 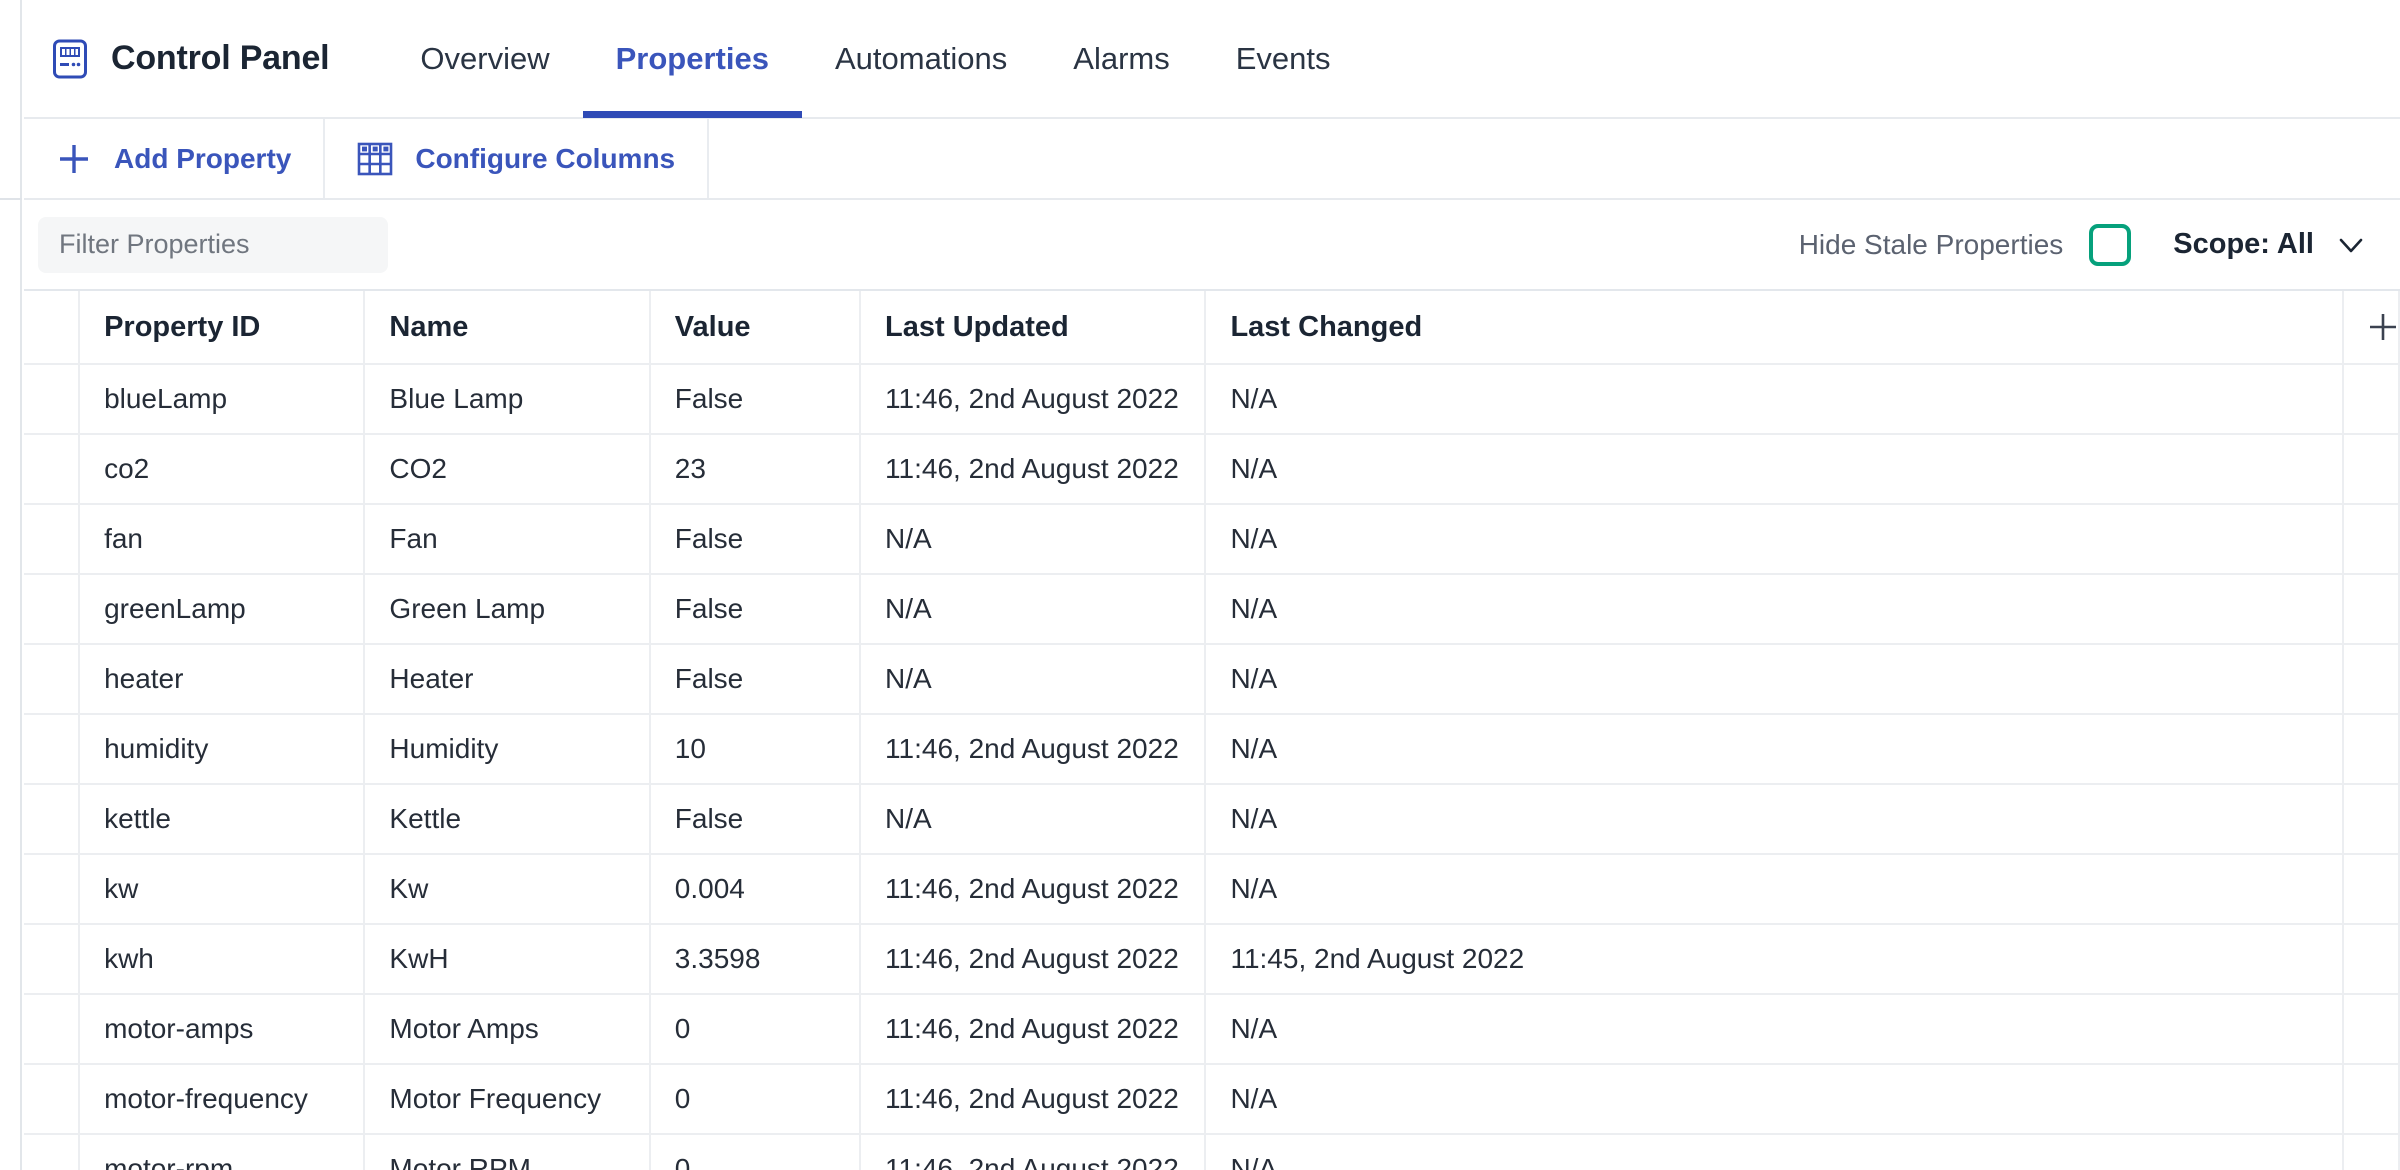 What do you see at coordinates (213, 244) in the screenshot?
I see `filter-properties-input` at bounding box center [213, 244].